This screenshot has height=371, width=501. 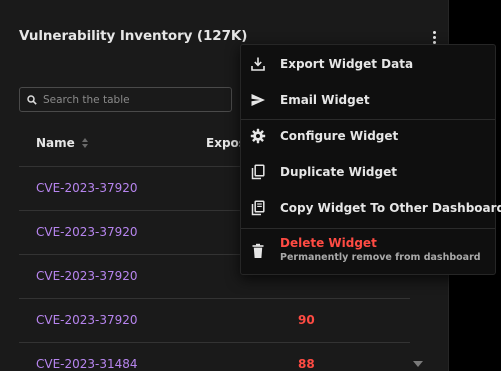 I want to click on menu-item-email-widget: Email Widget, so click(x=368, y=100).